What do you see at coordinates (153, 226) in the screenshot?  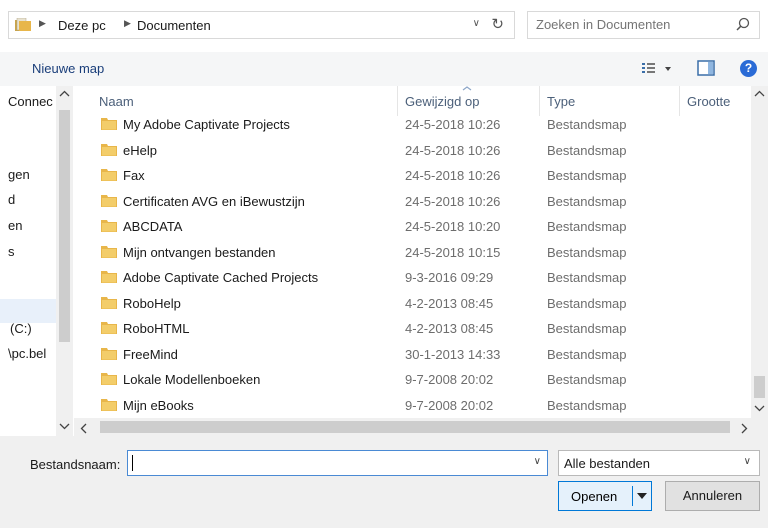 I see `file-name: ABCDATA` at bounding box center [153, 226].